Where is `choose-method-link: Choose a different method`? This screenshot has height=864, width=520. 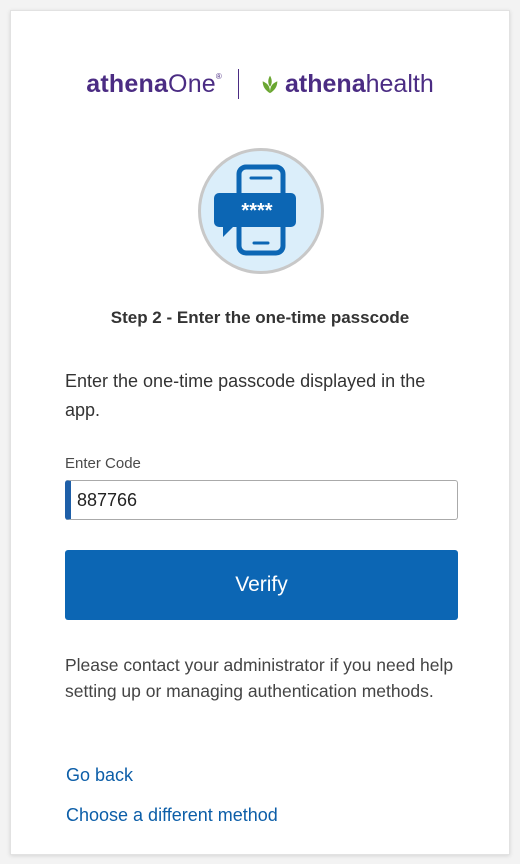
choose-method-link: Choose a different method is located at coordinates (172, 815).